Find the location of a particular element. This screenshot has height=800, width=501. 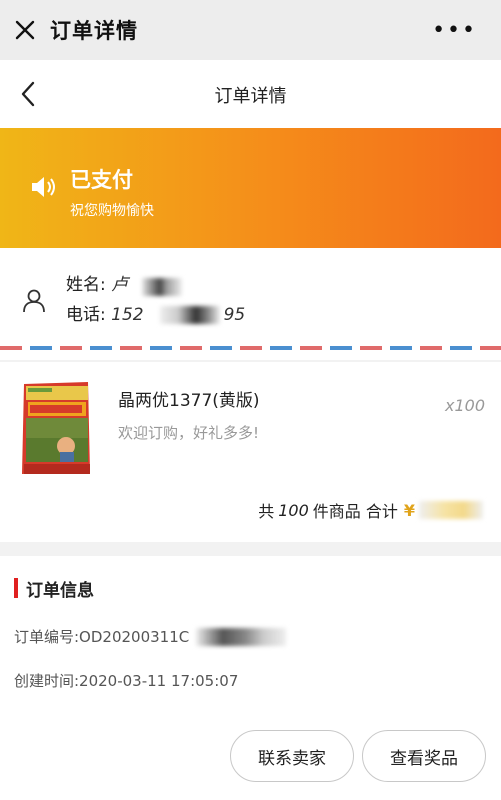

order-number: 订单编号:OD20200311C is located at coordinates (102, 637).